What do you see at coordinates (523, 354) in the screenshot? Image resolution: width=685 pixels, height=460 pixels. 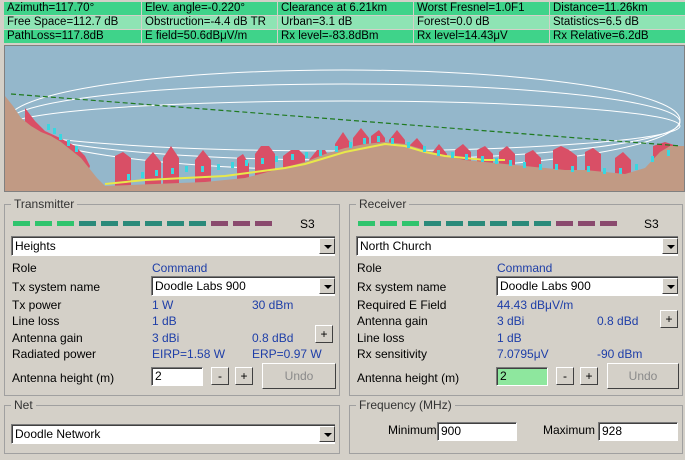 I see `rx-sensitivity-uv: 7.0795μV` at bounding box center [523, 354].